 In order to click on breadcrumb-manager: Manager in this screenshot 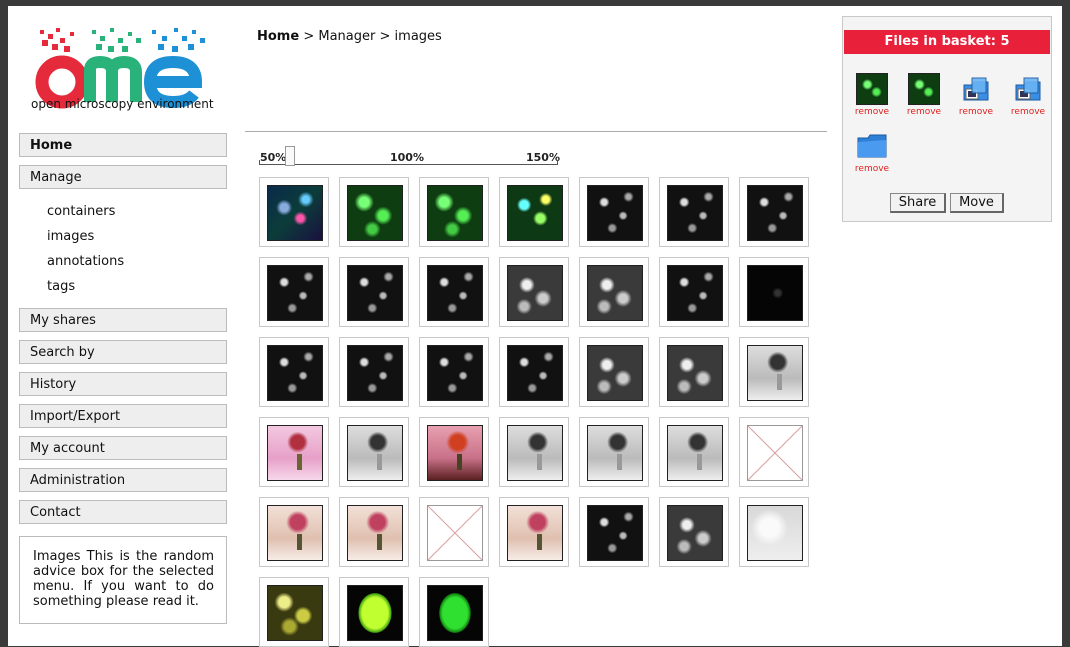, I will do `click(346, 36)`.